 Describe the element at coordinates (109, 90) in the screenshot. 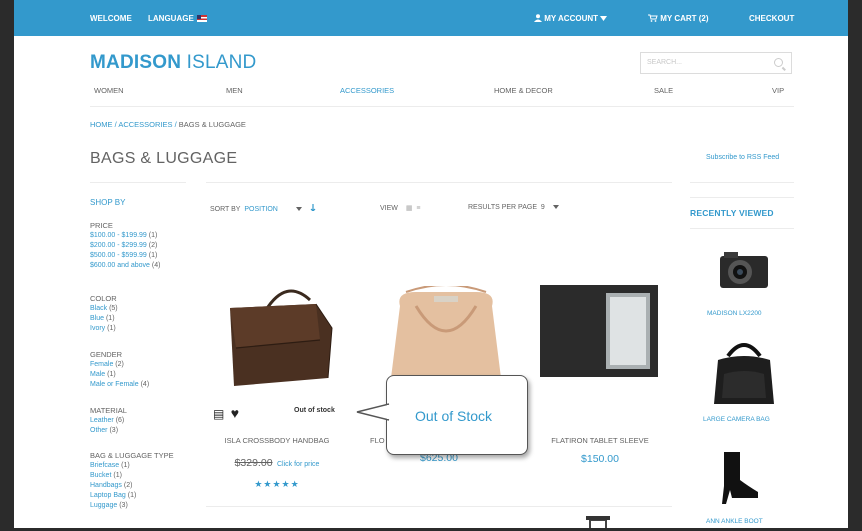

I see `nav-item-women: WOMEN` at that location.